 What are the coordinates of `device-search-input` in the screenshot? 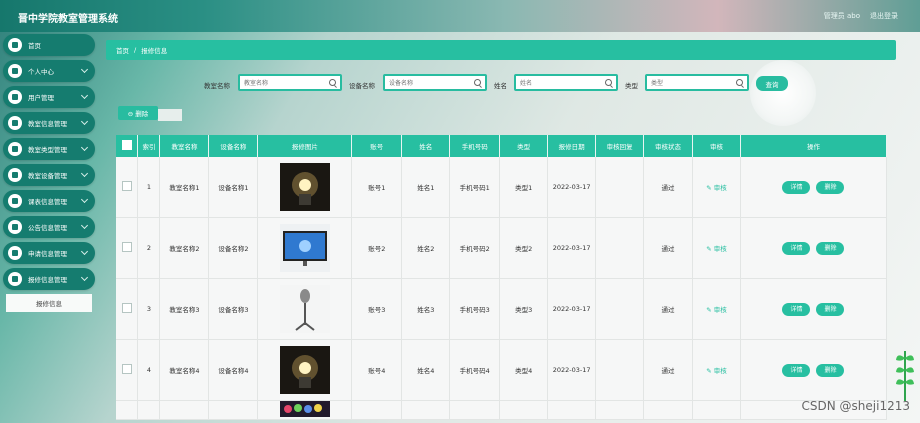 It's located at (428, 83).